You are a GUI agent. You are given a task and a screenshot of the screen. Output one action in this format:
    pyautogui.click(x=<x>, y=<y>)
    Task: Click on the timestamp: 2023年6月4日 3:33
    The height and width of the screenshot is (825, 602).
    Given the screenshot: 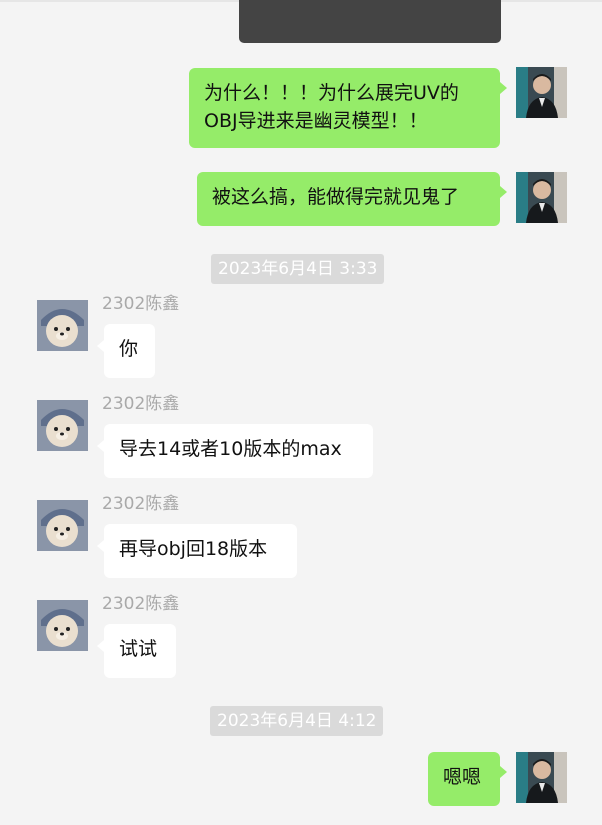 What is the action you would take?
    pyautogui.click(x=298, y=269)
    